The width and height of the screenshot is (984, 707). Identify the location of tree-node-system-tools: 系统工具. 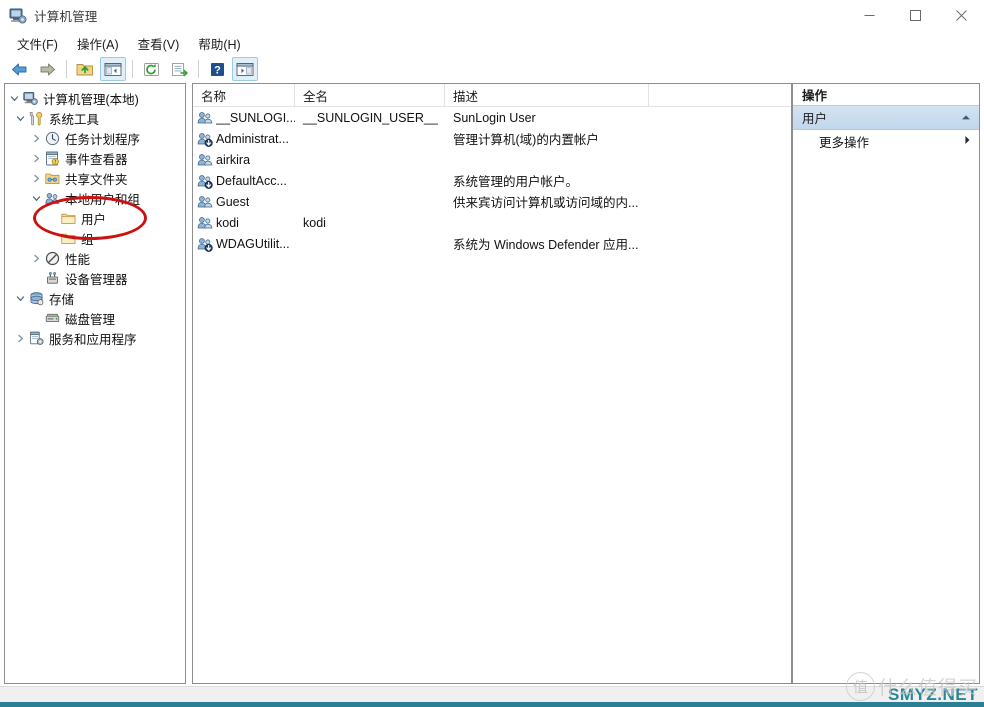
(95, 118).